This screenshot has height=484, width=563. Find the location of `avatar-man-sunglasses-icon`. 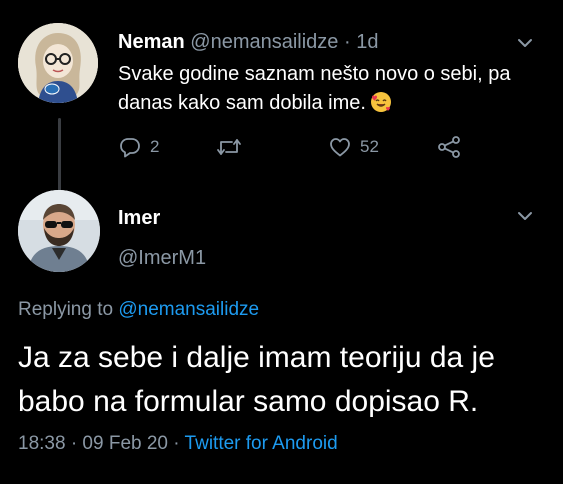

avatar-man-sunglasses-icon is located at coordinates (59, 231).